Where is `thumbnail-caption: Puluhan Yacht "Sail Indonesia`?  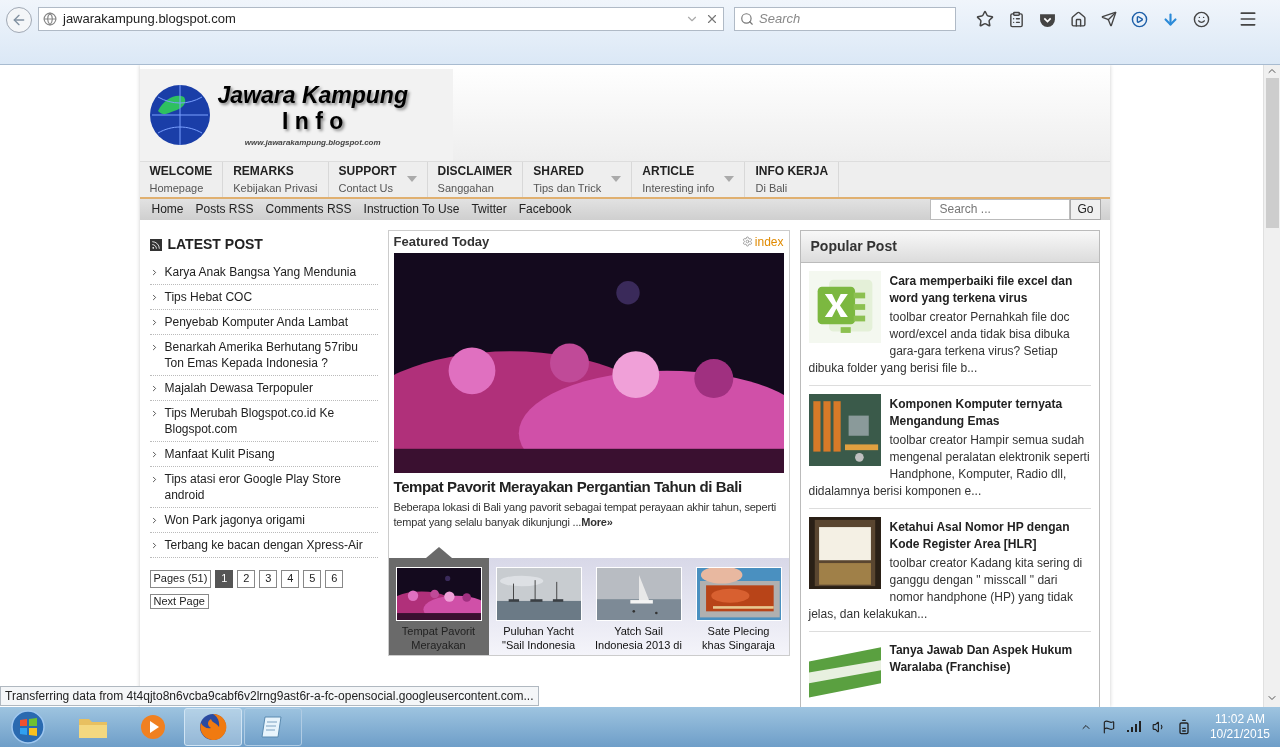 thumbnail-caption: Puluhan Yacht "Sail Indonesia is located at coordinates (538, 637).